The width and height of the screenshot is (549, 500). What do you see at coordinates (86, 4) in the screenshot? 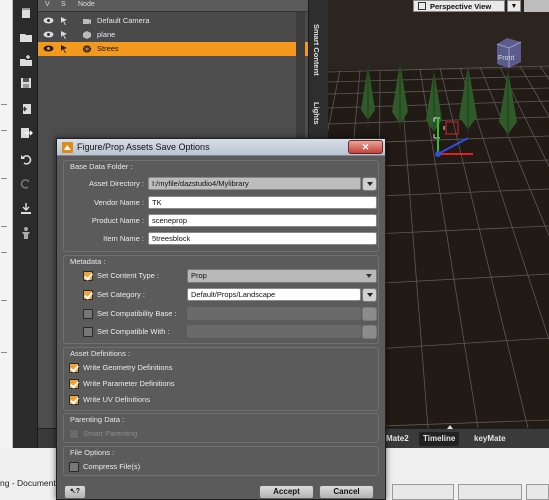
I see `header-node: Node` at bounding box center [86, 4].